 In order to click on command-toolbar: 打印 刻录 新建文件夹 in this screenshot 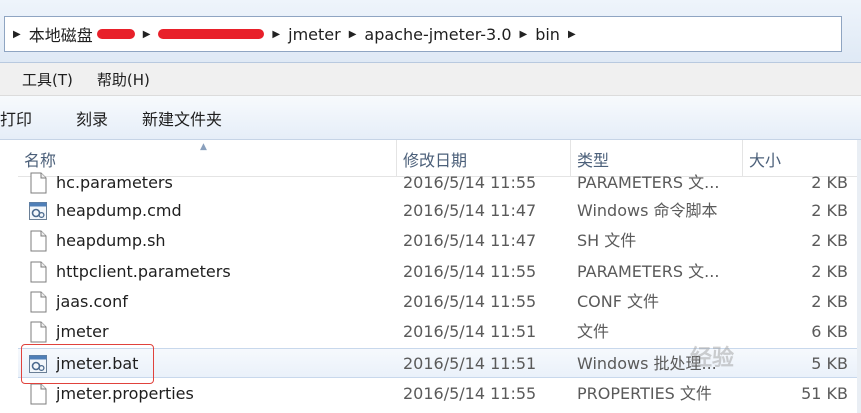, I will do `click(430, 118)`.